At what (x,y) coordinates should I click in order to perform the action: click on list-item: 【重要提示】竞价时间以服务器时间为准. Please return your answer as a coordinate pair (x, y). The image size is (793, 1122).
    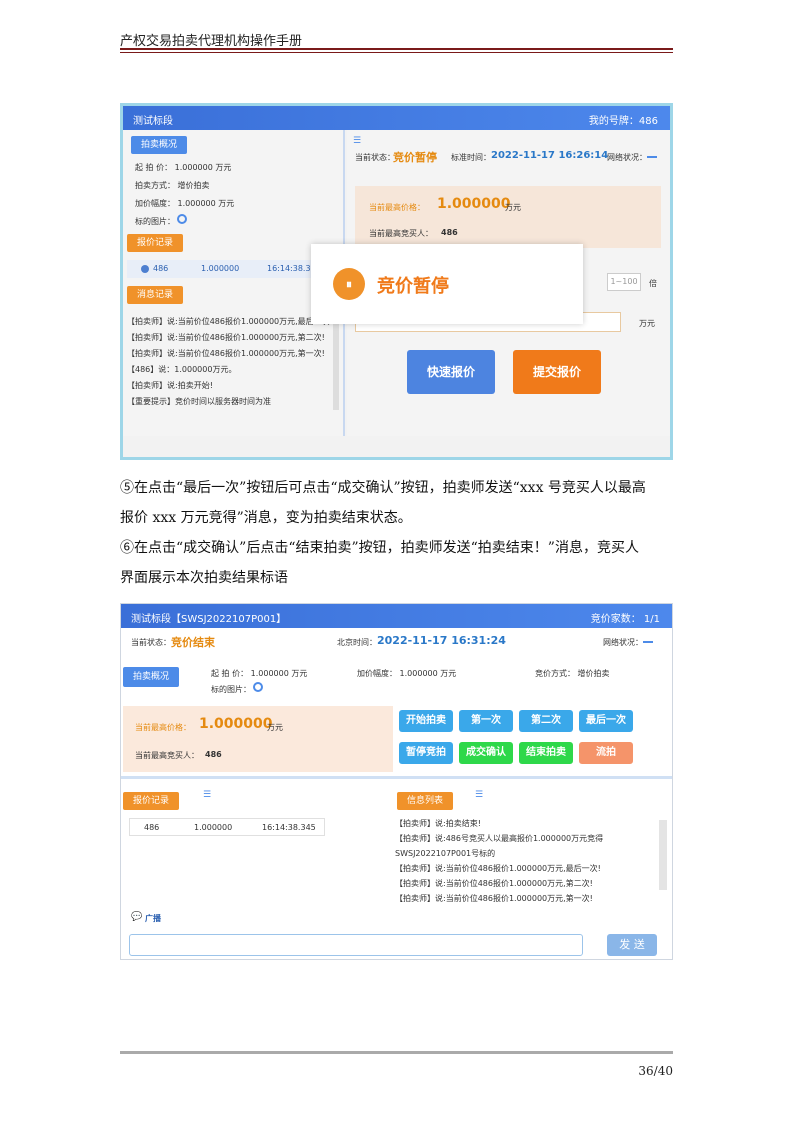
    Looking at the image, I should click on (199, 401).